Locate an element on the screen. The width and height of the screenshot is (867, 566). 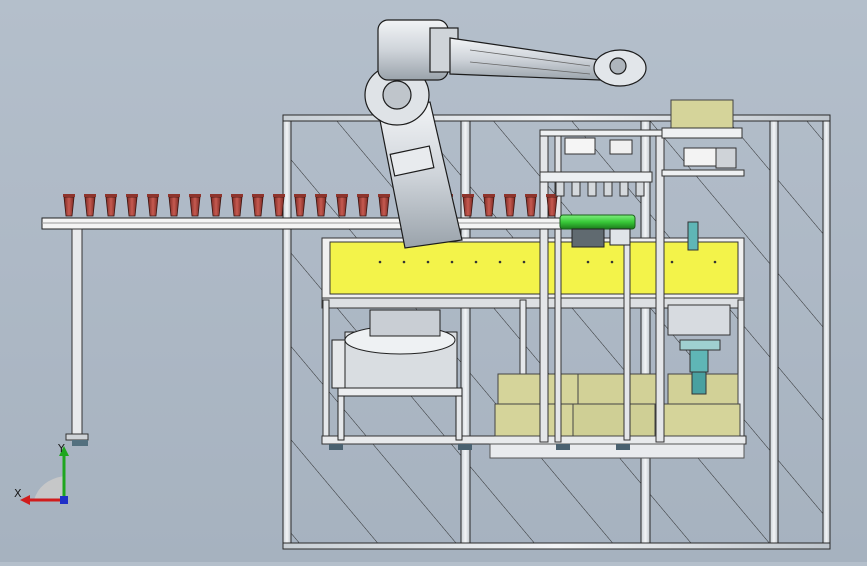
triad-x-label: X is located at coordinates (18, 493).